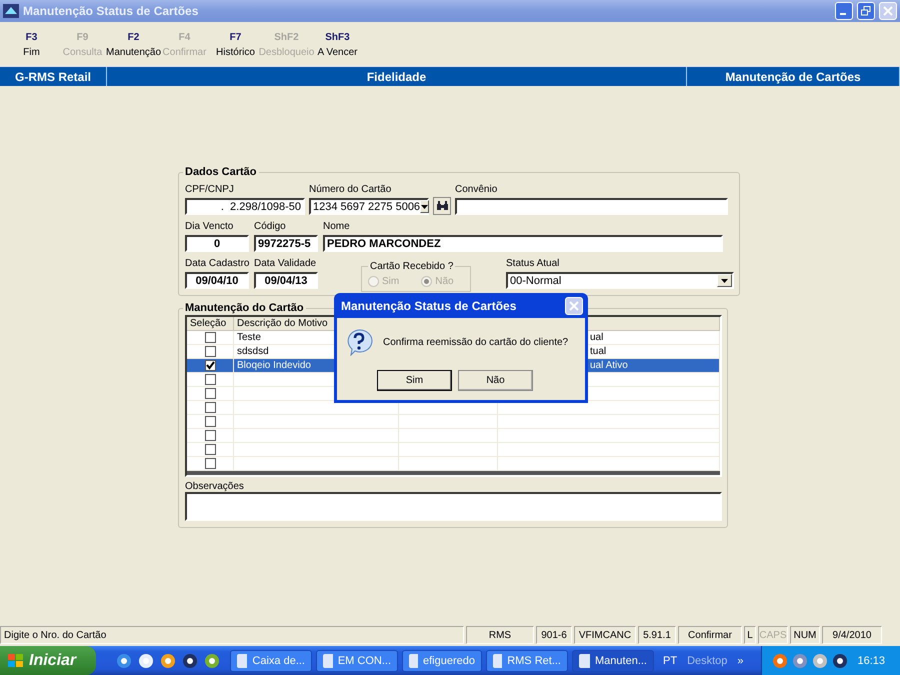 This screenshot has width=900, height=675. Describe the element at coordinates (217, 243) in the screenshot. I see `text-field: 0` at that location.